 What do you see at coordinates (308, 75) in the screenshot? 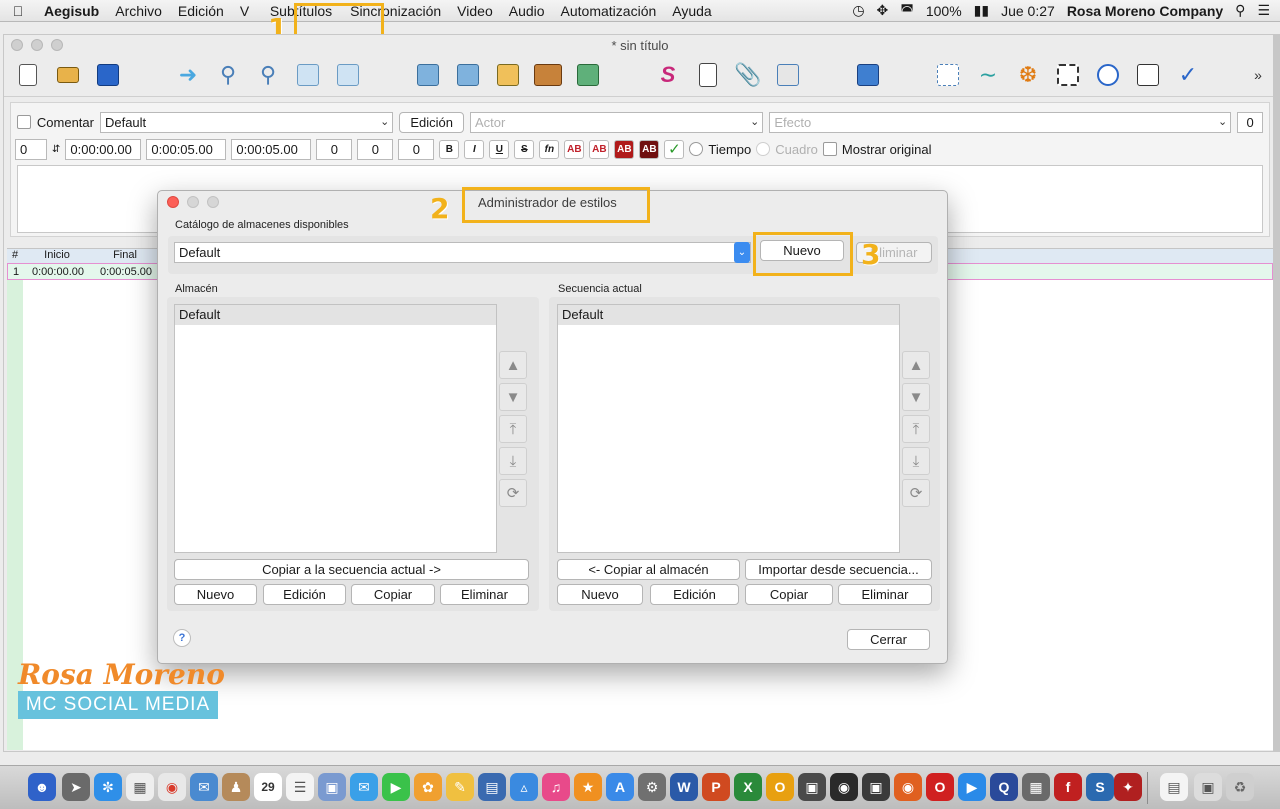
I see `jump-start-icon` at bounding box center [308, 75].